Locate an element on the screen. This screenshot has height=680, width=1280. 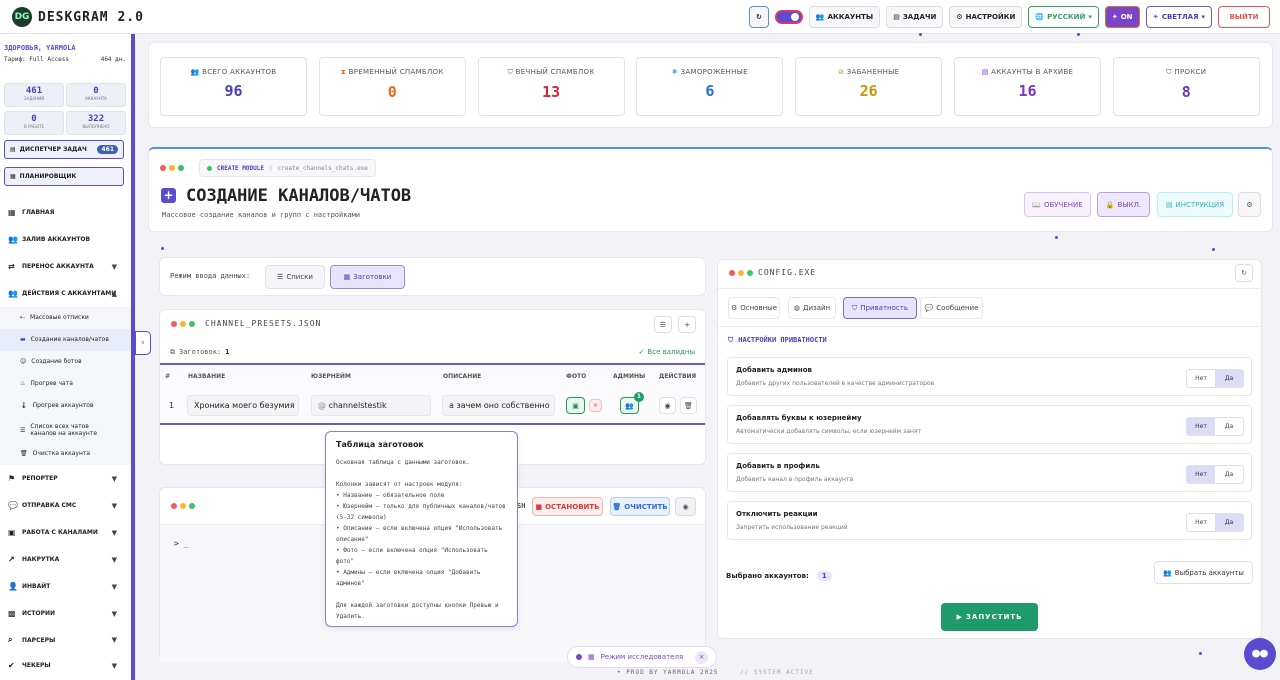
sidebar-item-transfer: ⇄ ПЕРЕНОС АККАУНТА ▼ is located at coordinates (65, 266).